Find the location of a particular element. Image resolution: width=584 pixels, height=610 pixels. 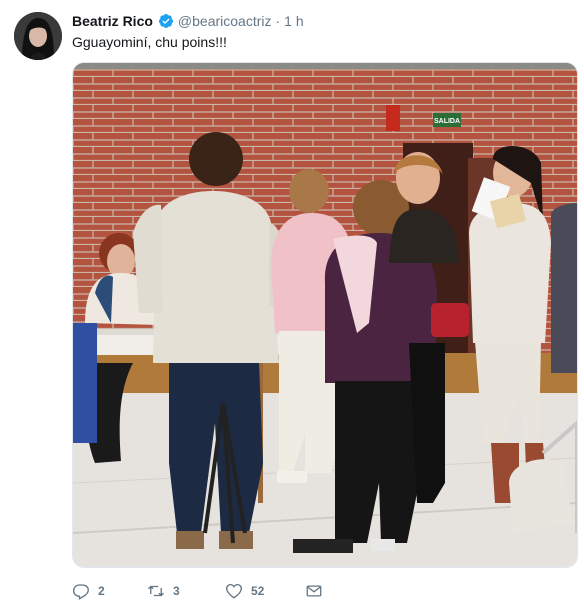

like-count: 52 is located at coordinates (258, 591).